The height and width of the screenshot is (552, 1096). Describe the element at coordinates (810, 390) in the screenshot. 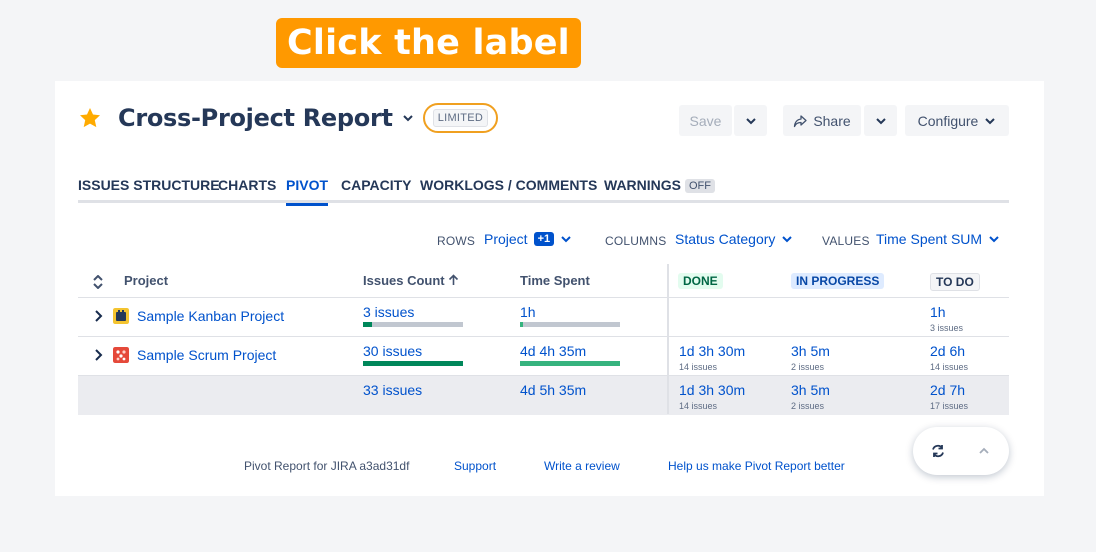

I see `total-in-progress-time-link: 3h 5m` at that location.